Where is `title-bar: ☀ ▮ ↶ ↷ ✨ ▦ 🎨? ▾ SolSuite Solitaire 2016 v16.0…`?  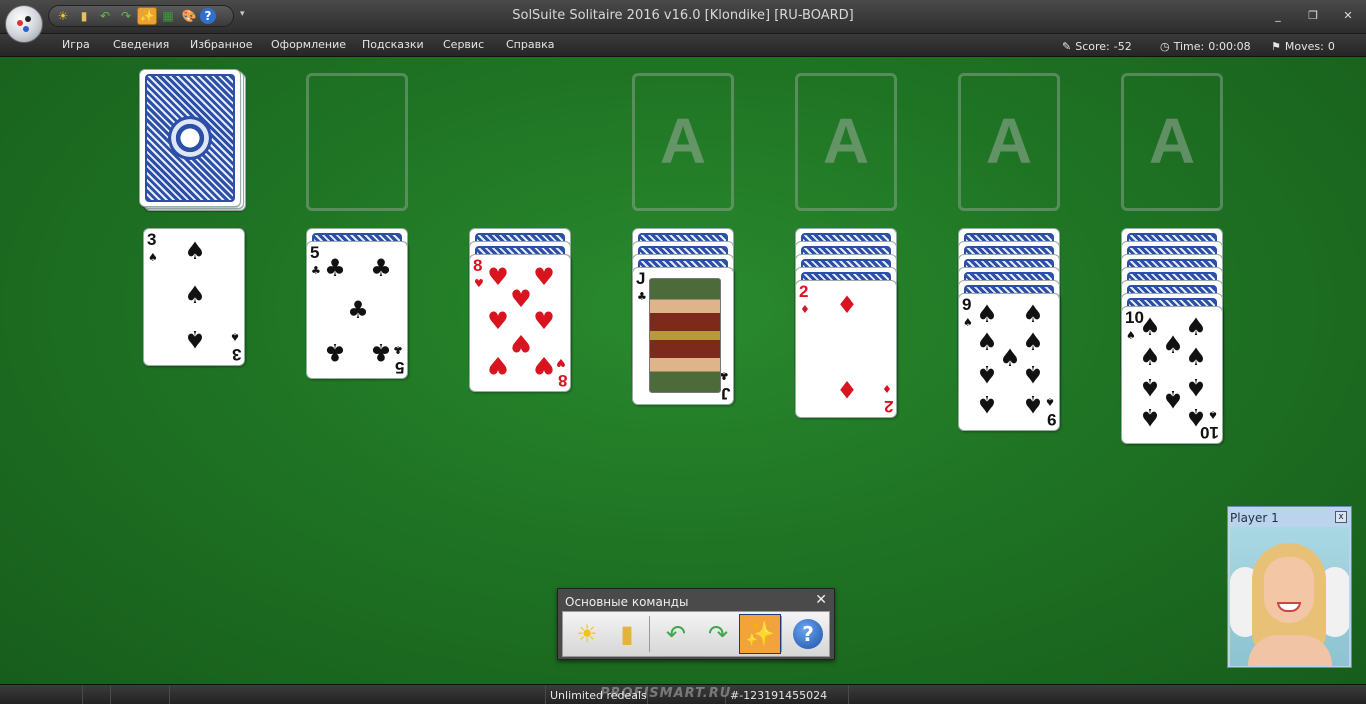
title-bar: ☀ ▮ ↶ ↷ ✨ ▦ 🎨? ▾ SolSuite Solitaire 2016 v16.0… is located at coordinates (683, 17).